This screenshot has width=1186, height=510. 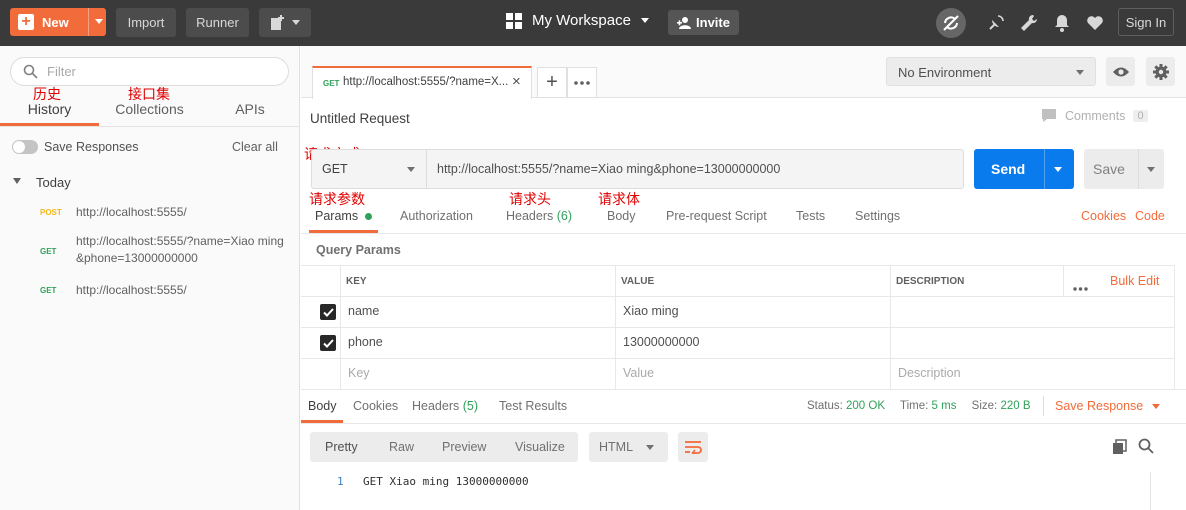 What do you see at coordinates (146, 22) in the screenshot?
I see `import-button: Import` at bounding box center [146, 22].